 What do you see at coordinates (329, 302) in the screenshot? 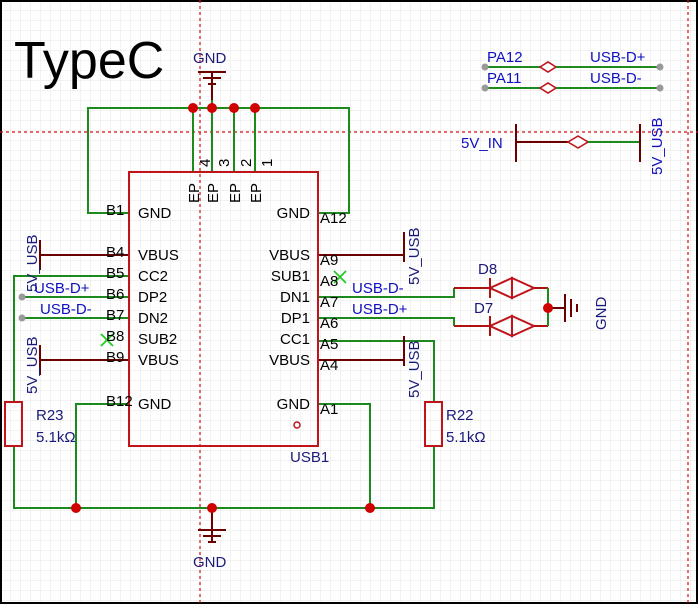
I see `pin-num-a7: A7` at bounding box center [329, 302].